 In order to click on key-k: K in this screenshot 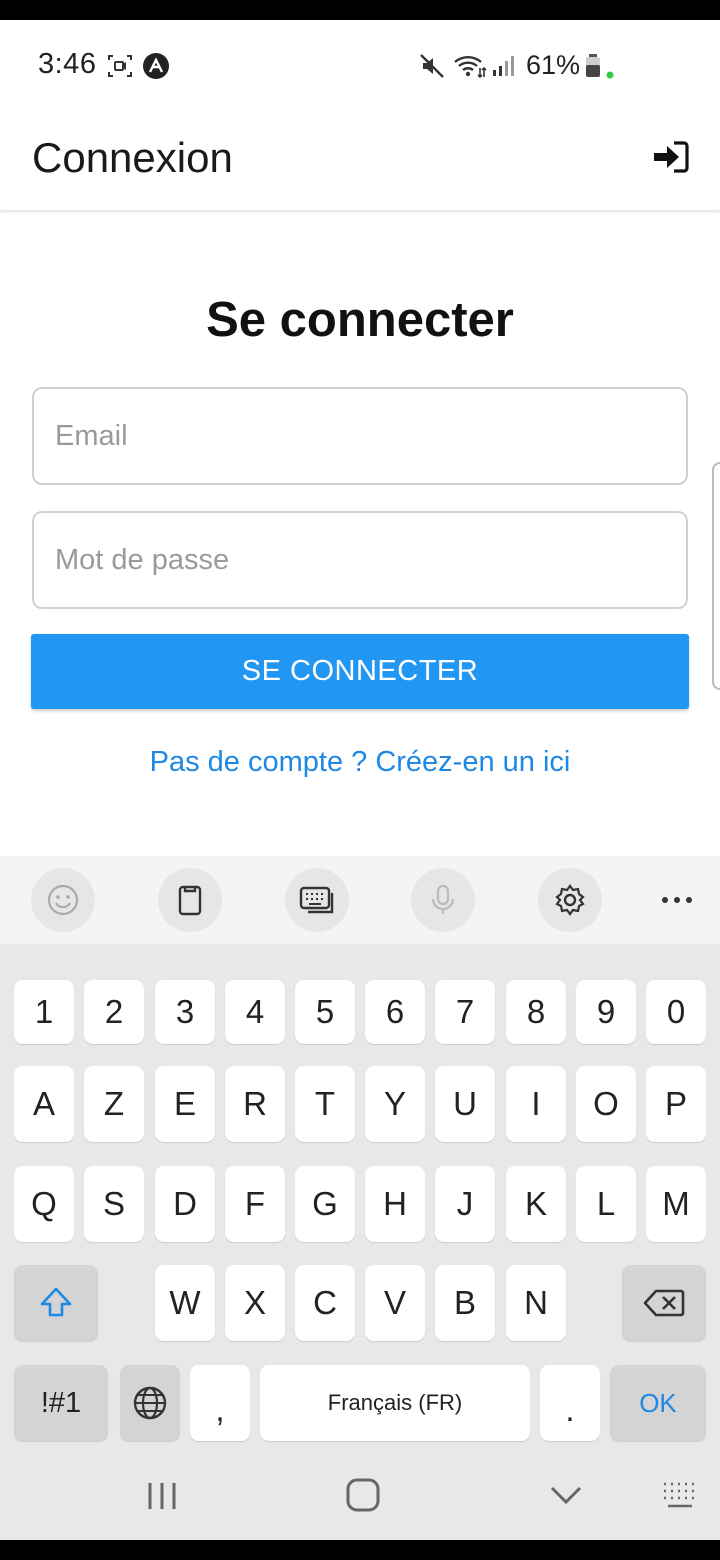, I will do `click(536, 1204)`.